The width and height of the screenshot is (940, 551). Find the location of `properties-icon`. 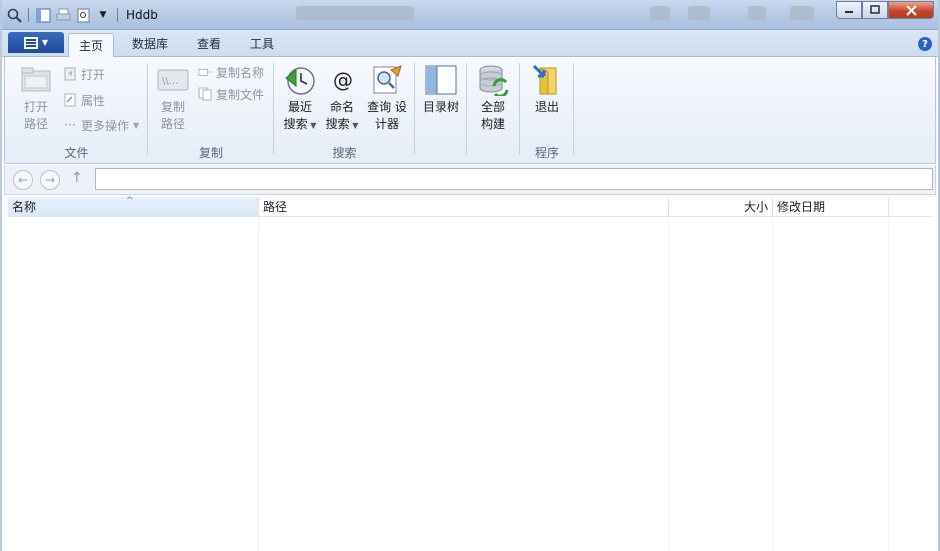

properties-icon is located at coordinates (70, 100).